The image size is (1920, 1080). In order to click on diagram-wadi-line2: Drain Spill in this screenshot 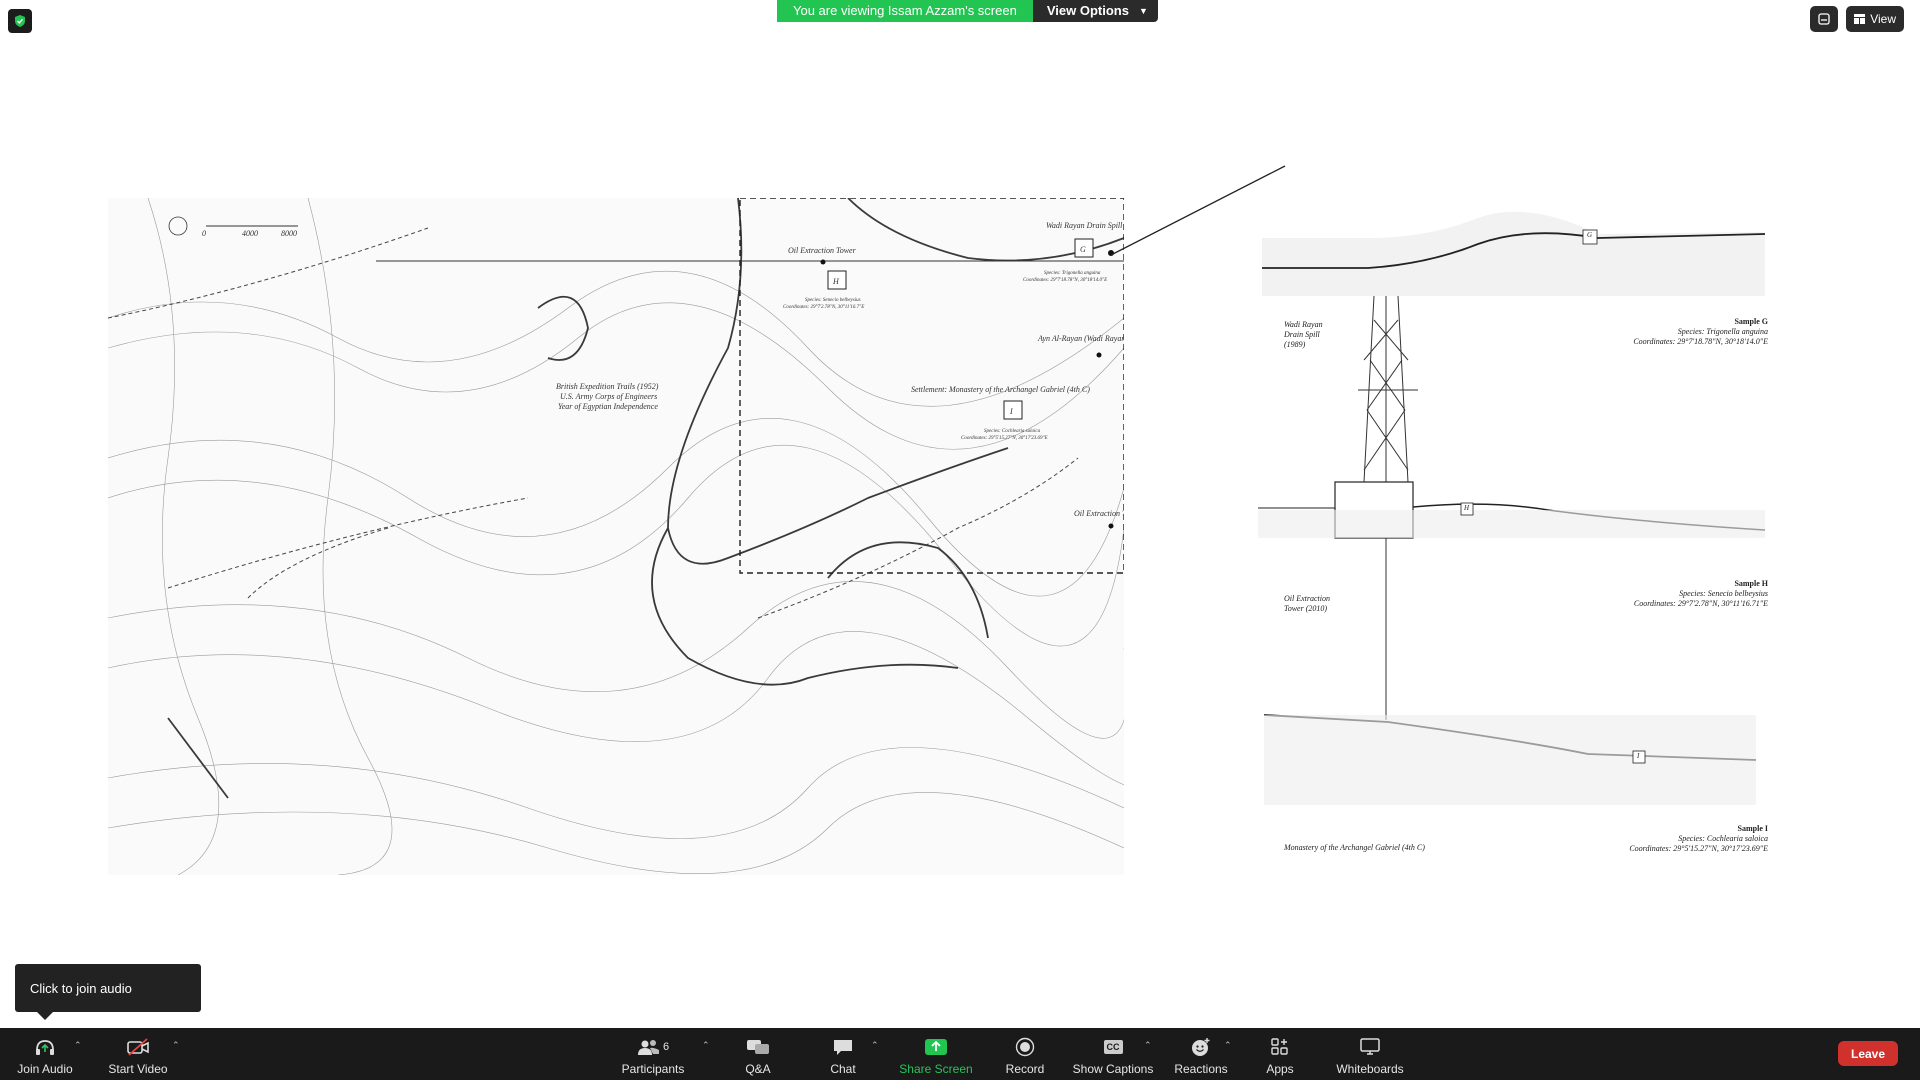, I will do `click(1302, 334)`.